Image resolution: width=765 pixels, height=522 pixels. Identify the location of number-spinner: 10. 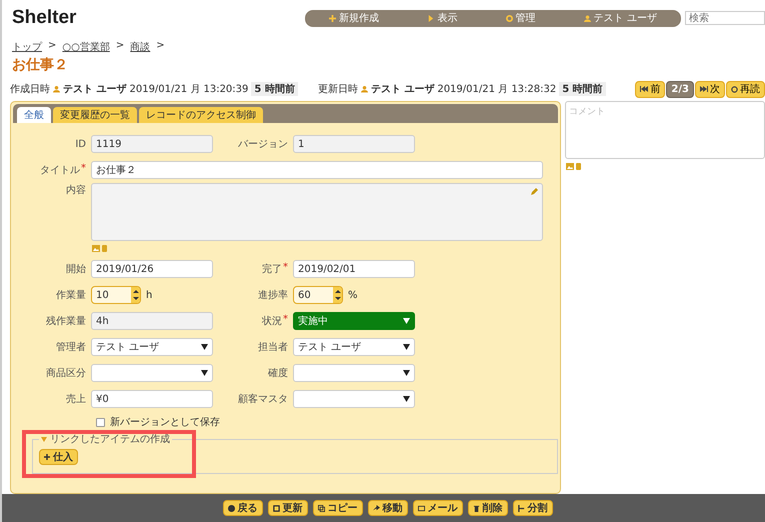
(116, 295).